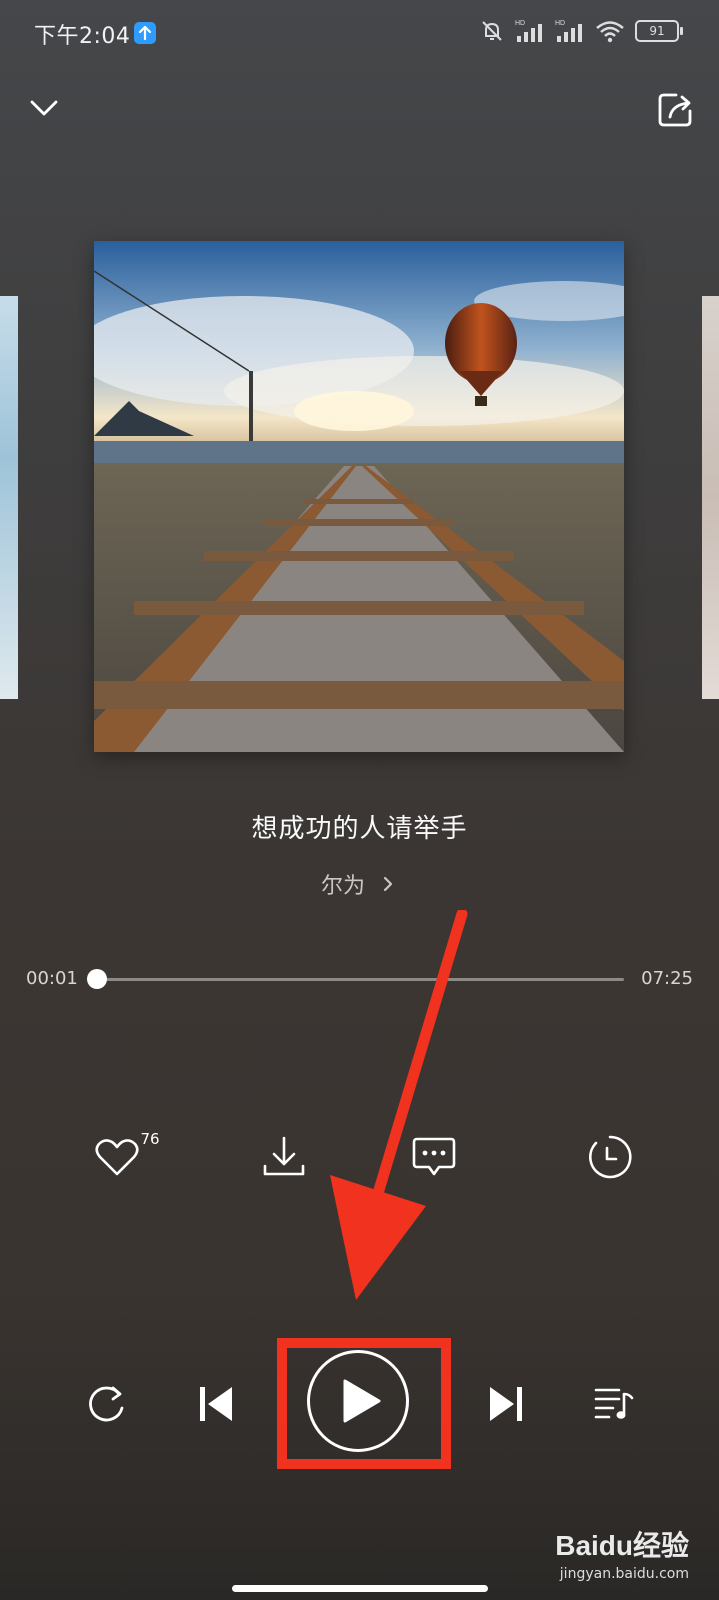 This screenshot has height=1600, width=719. Describe the element at coordinates (145, 33) in the screenshot. I see `upload-badge-icon` at that location.